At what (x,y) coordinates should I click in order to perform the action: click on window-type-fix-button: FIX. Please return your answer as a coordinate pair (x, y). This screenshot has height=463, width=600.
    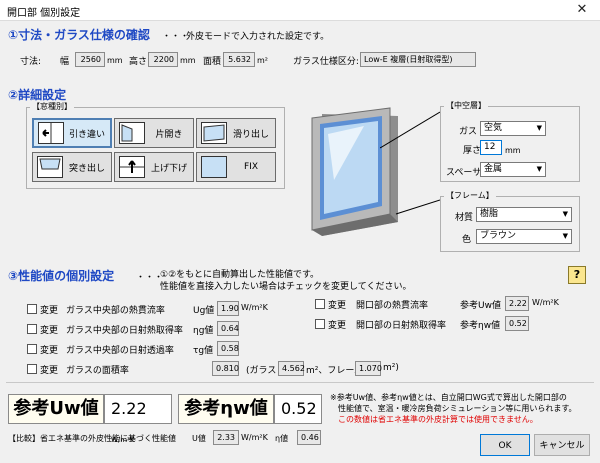
    Looking at the image, I should click on (236, 167).